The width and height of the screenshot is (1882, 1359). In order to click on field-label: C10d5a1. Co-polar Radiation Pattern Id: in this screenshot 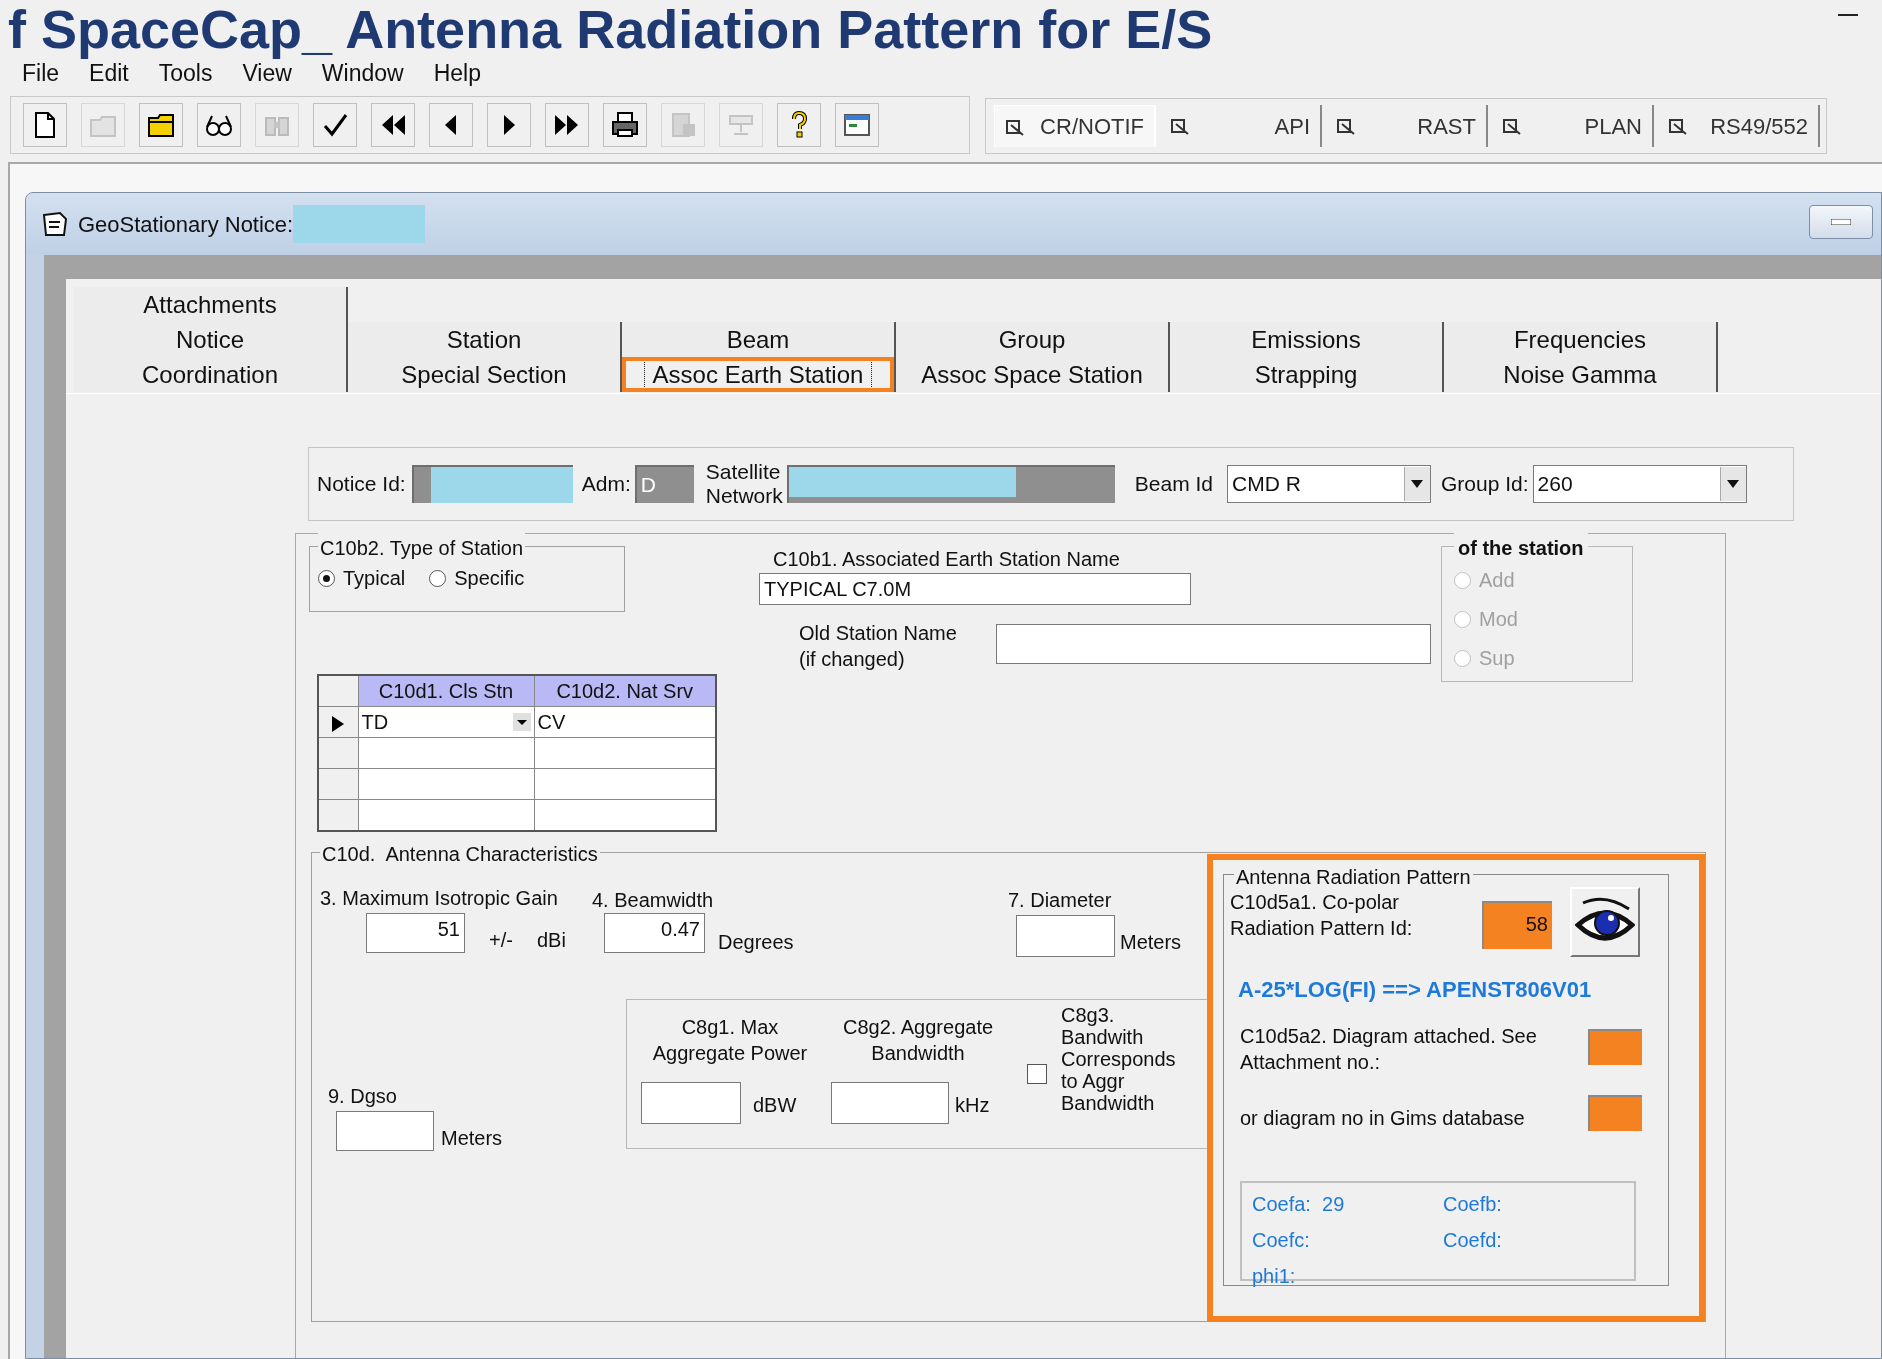, I will do `click(1321, 915)`.